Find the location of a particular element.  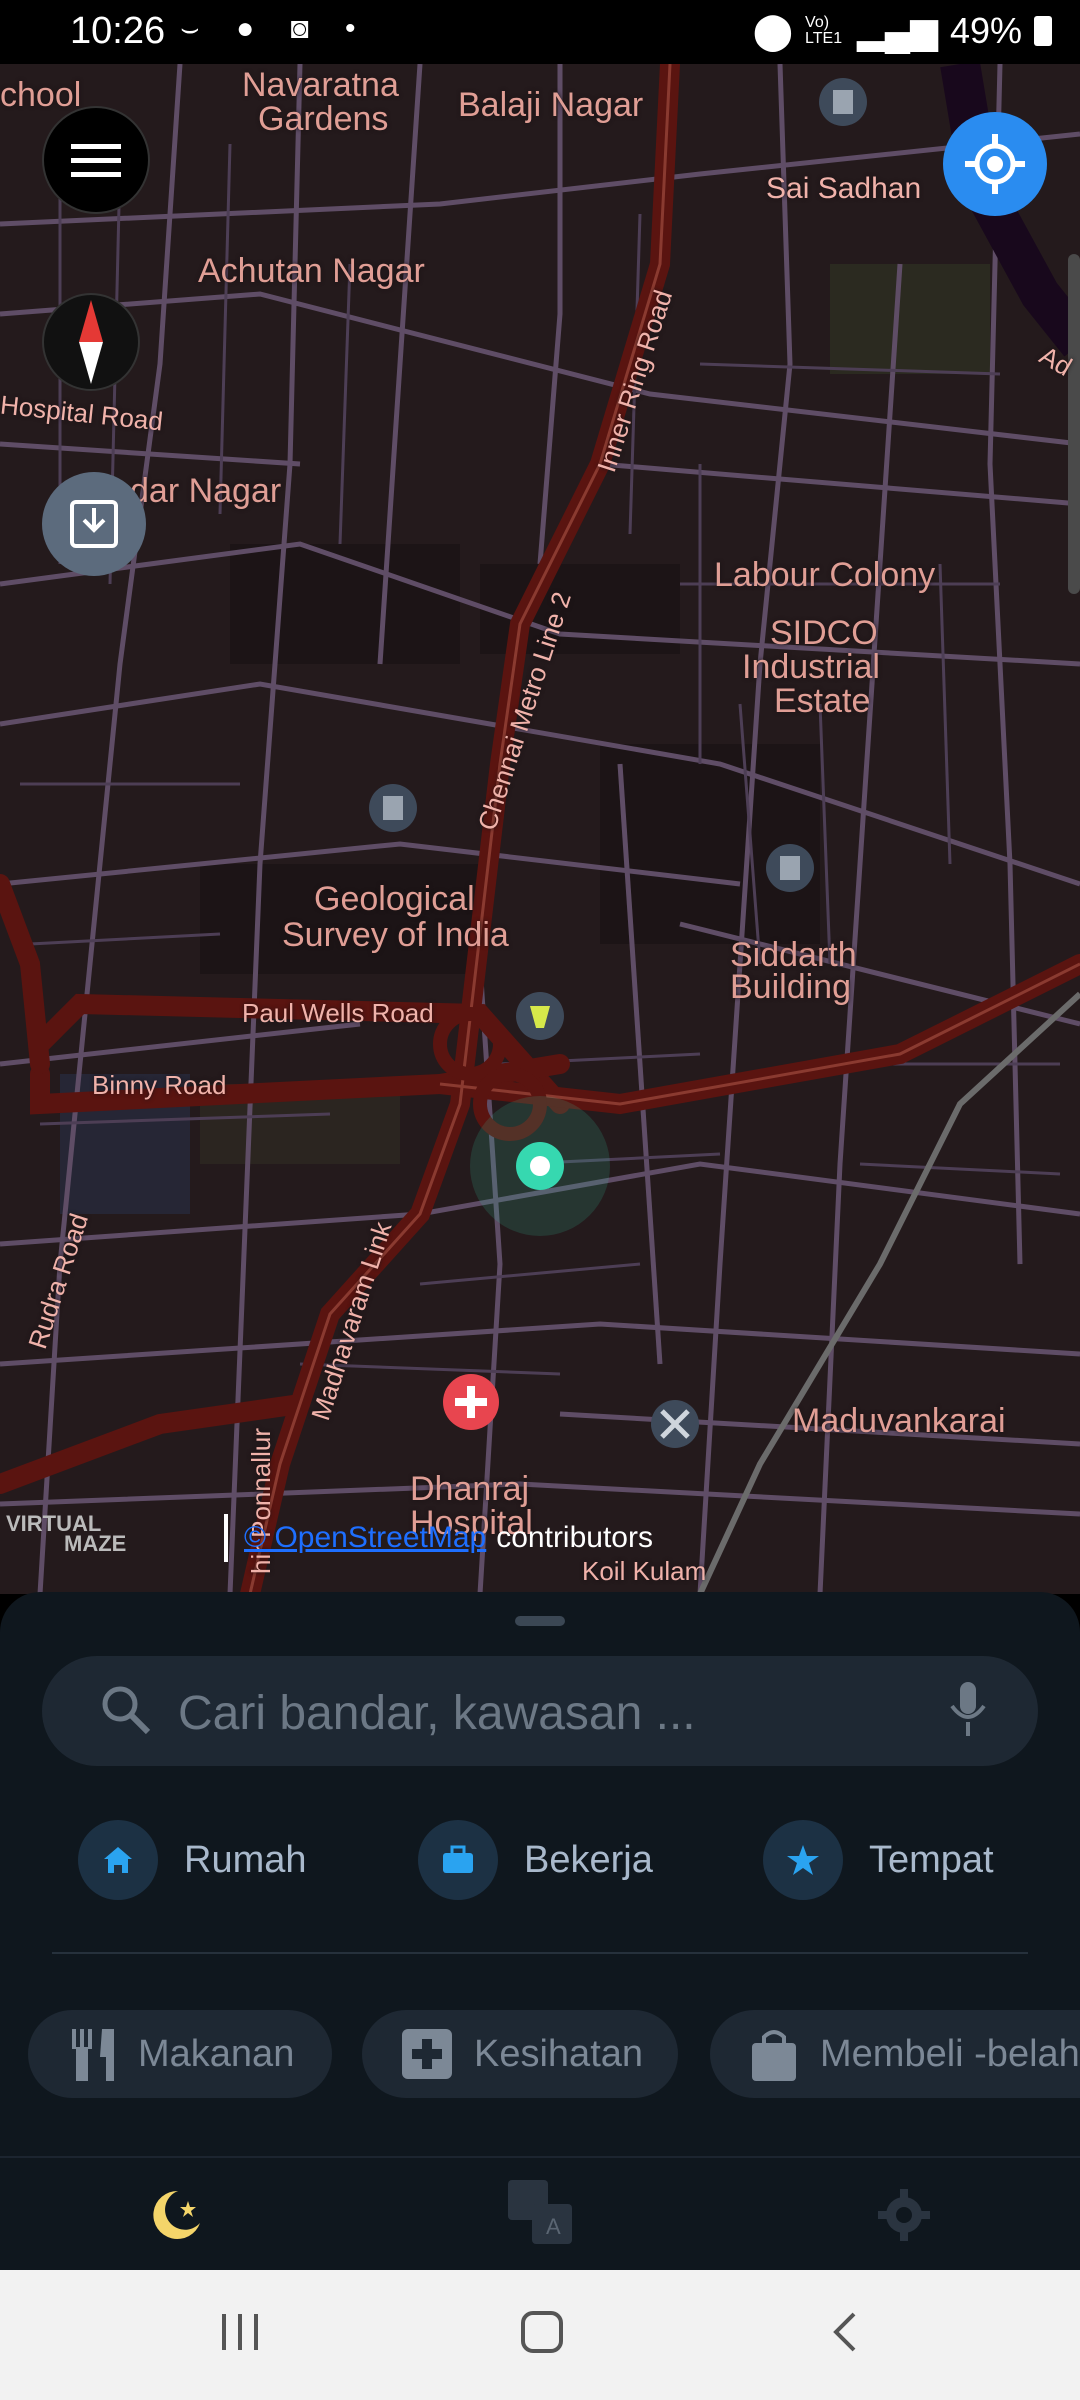

menu-button is located at coordinates (96, 160).